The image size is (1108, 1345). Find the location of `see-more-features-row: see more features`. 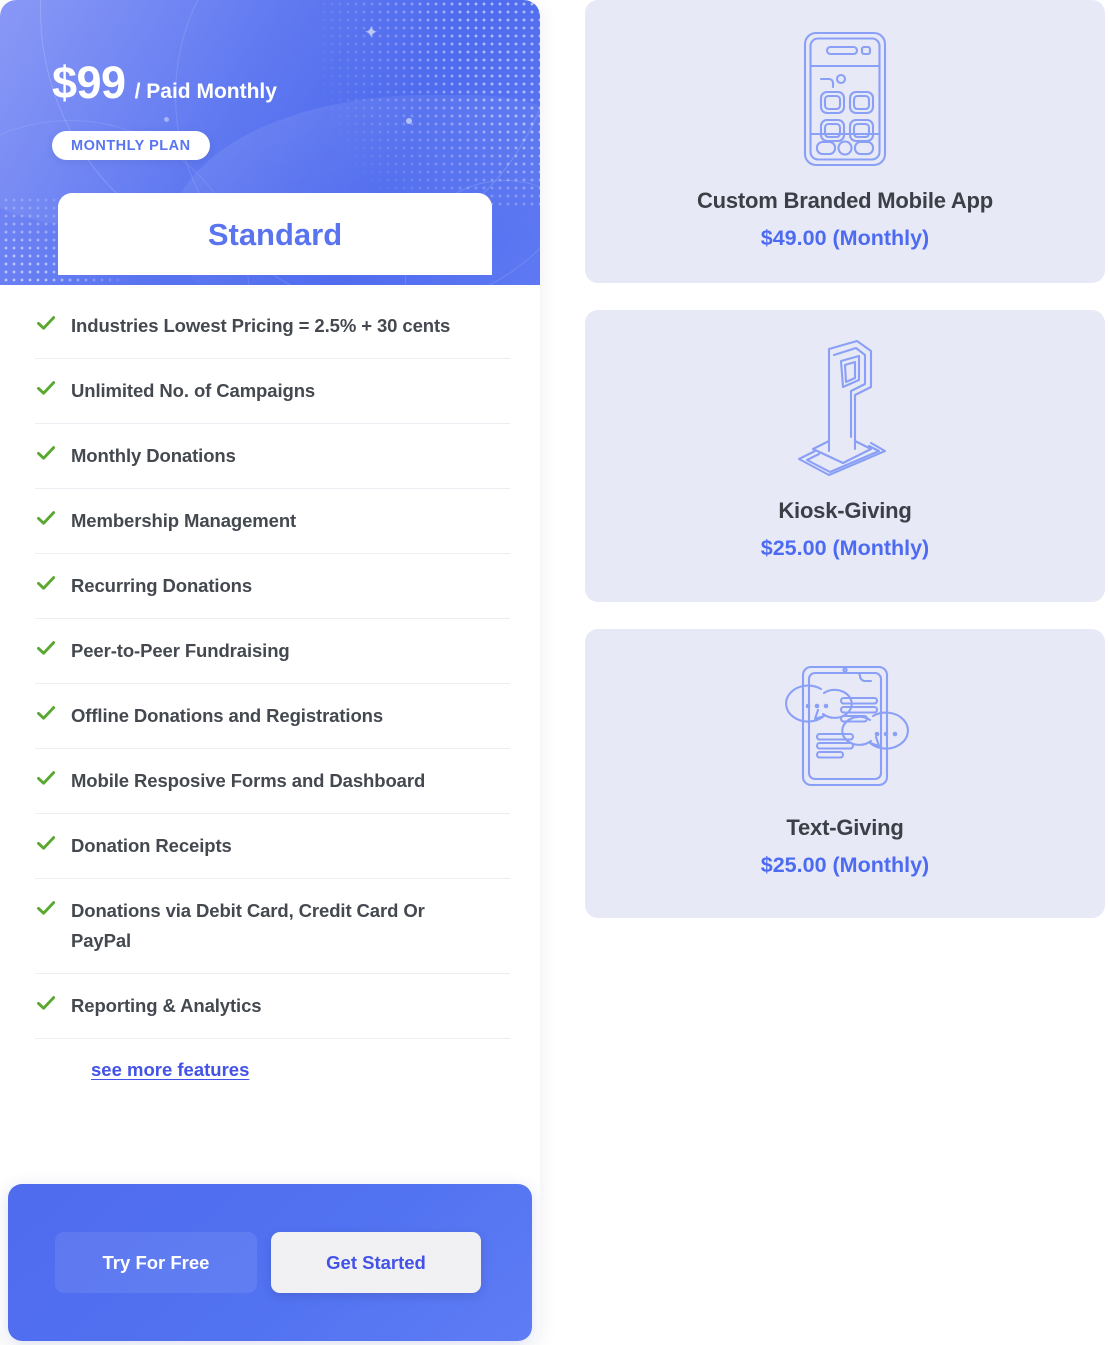

see-more-features-row: see more features is located at coordinates (272, 1069).